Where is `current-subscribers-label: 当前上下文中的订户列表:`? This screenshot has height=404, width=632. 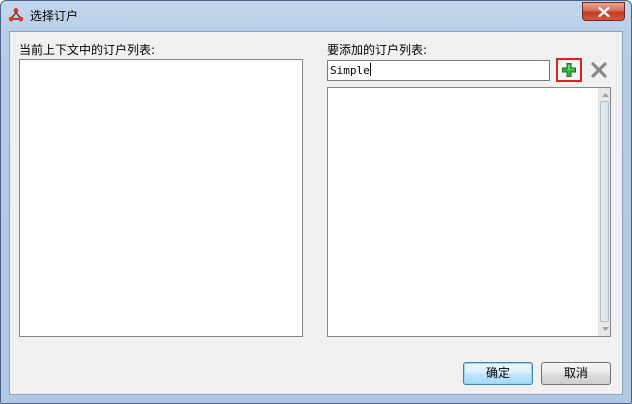 current-subscribers-label: 当前上下文中的订户列表: is located at coordinates (87, 50).